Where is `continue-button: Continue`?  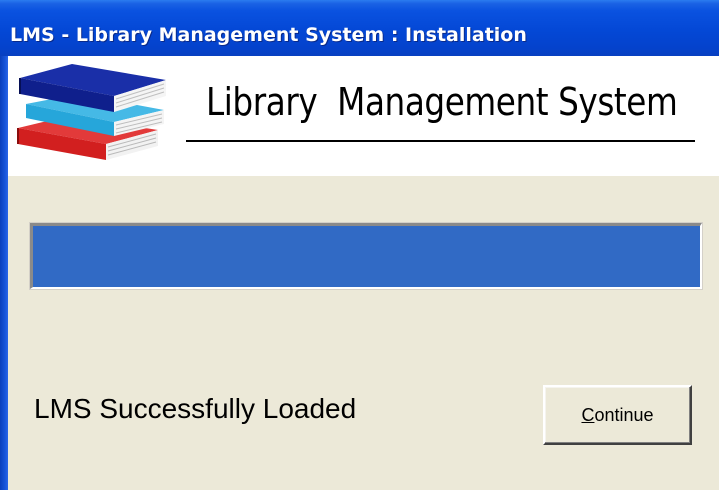 continue-button: Continue is located at coordinates (617, 415).